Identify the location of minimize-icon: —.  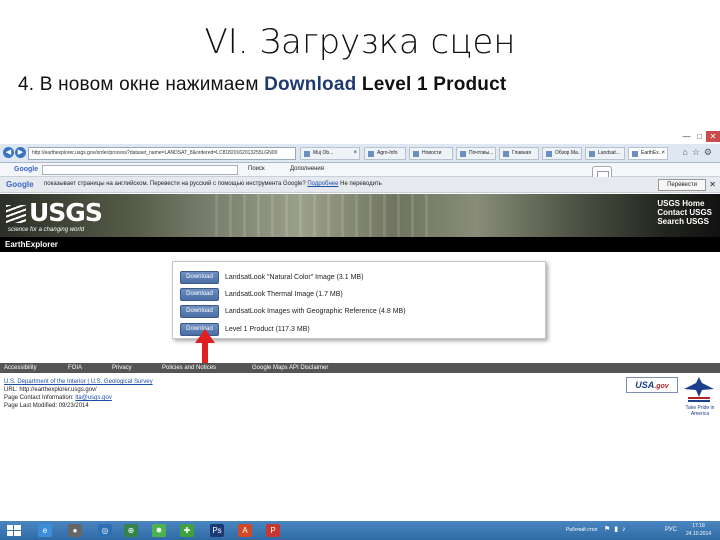
(686, 136).